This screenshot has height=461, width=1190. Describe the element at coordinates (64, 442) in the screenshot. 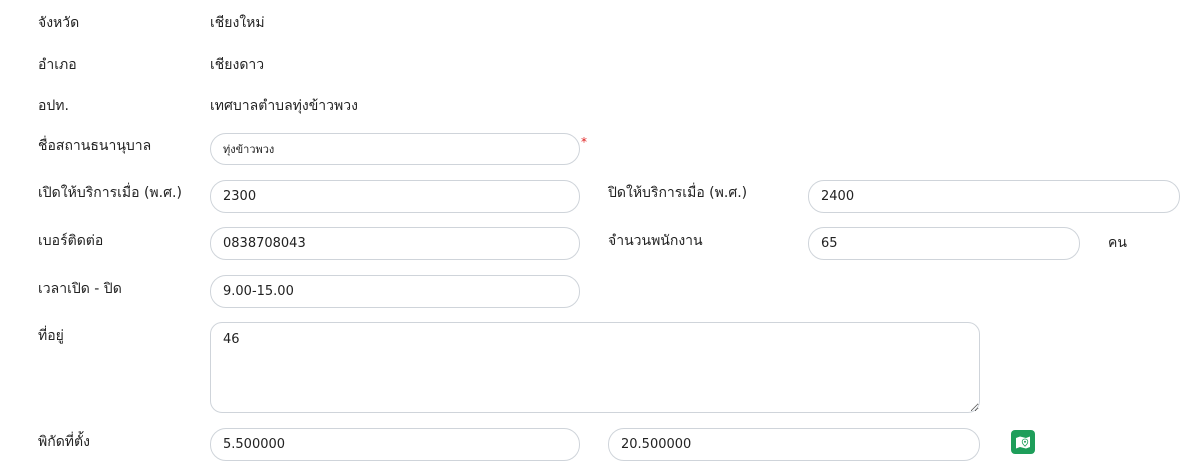

I see `coordinates-label: พิกัดที่ตั้ง` at that location.